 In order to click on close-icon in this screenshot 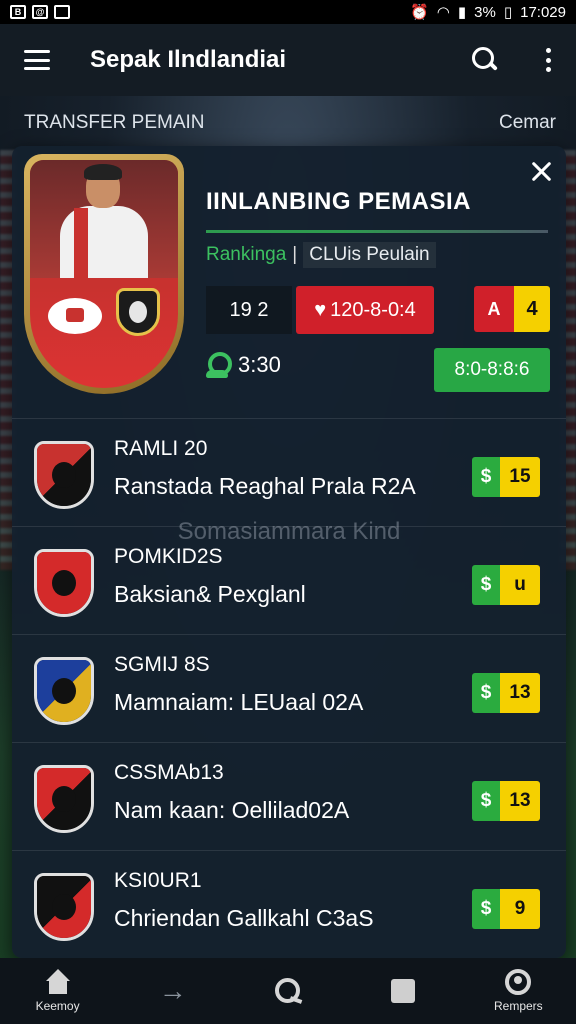, I will do `click(541, 171)`.